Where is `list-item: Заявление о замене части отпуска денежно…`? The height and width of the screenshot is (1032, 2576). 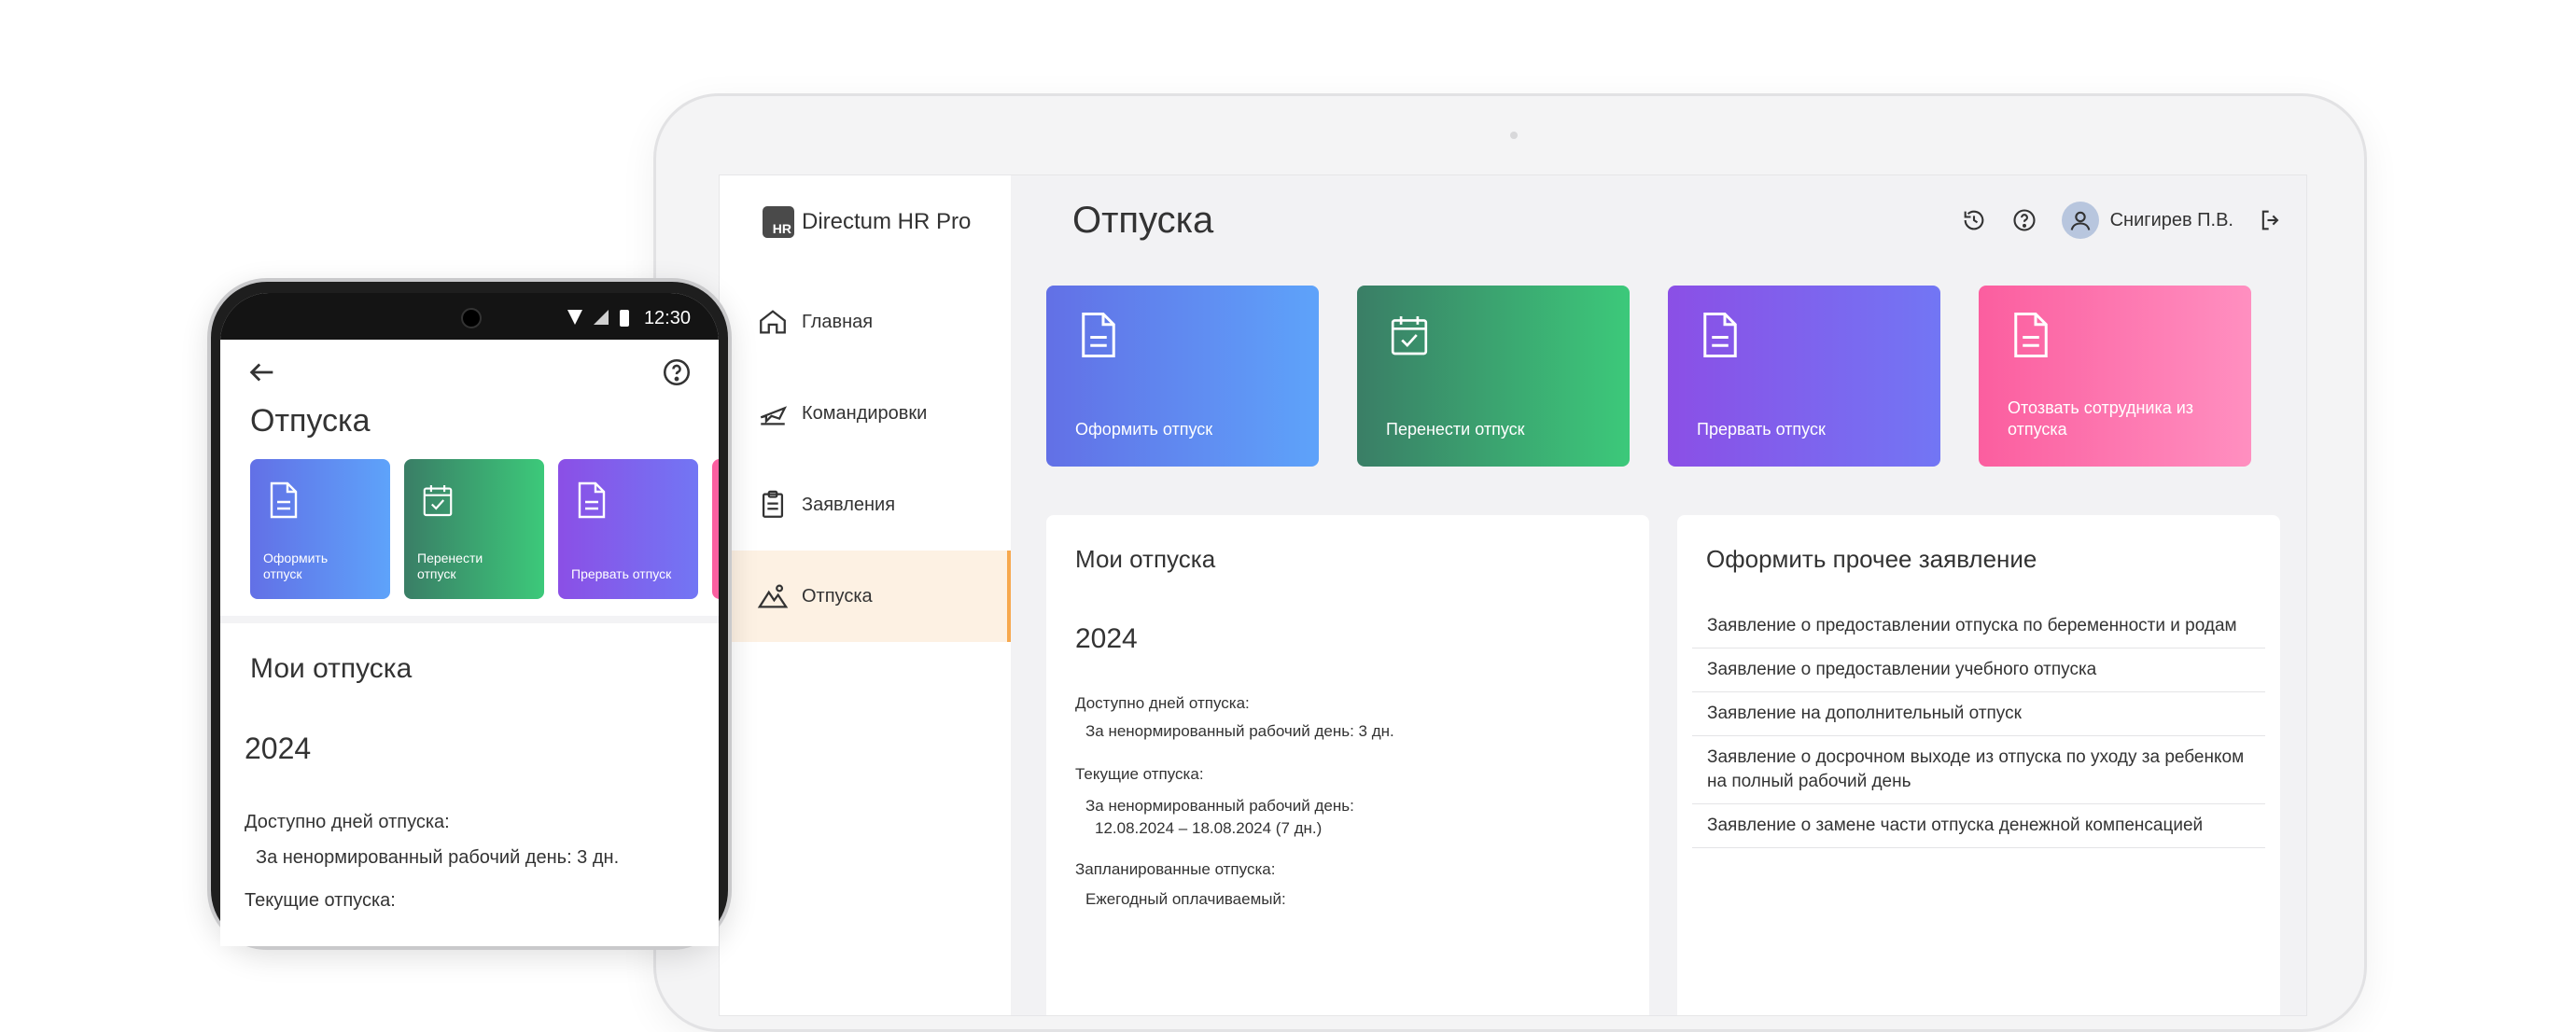 list-item: Заявление о замене части отпуска денежно… is located at coordinates (1978, 826).